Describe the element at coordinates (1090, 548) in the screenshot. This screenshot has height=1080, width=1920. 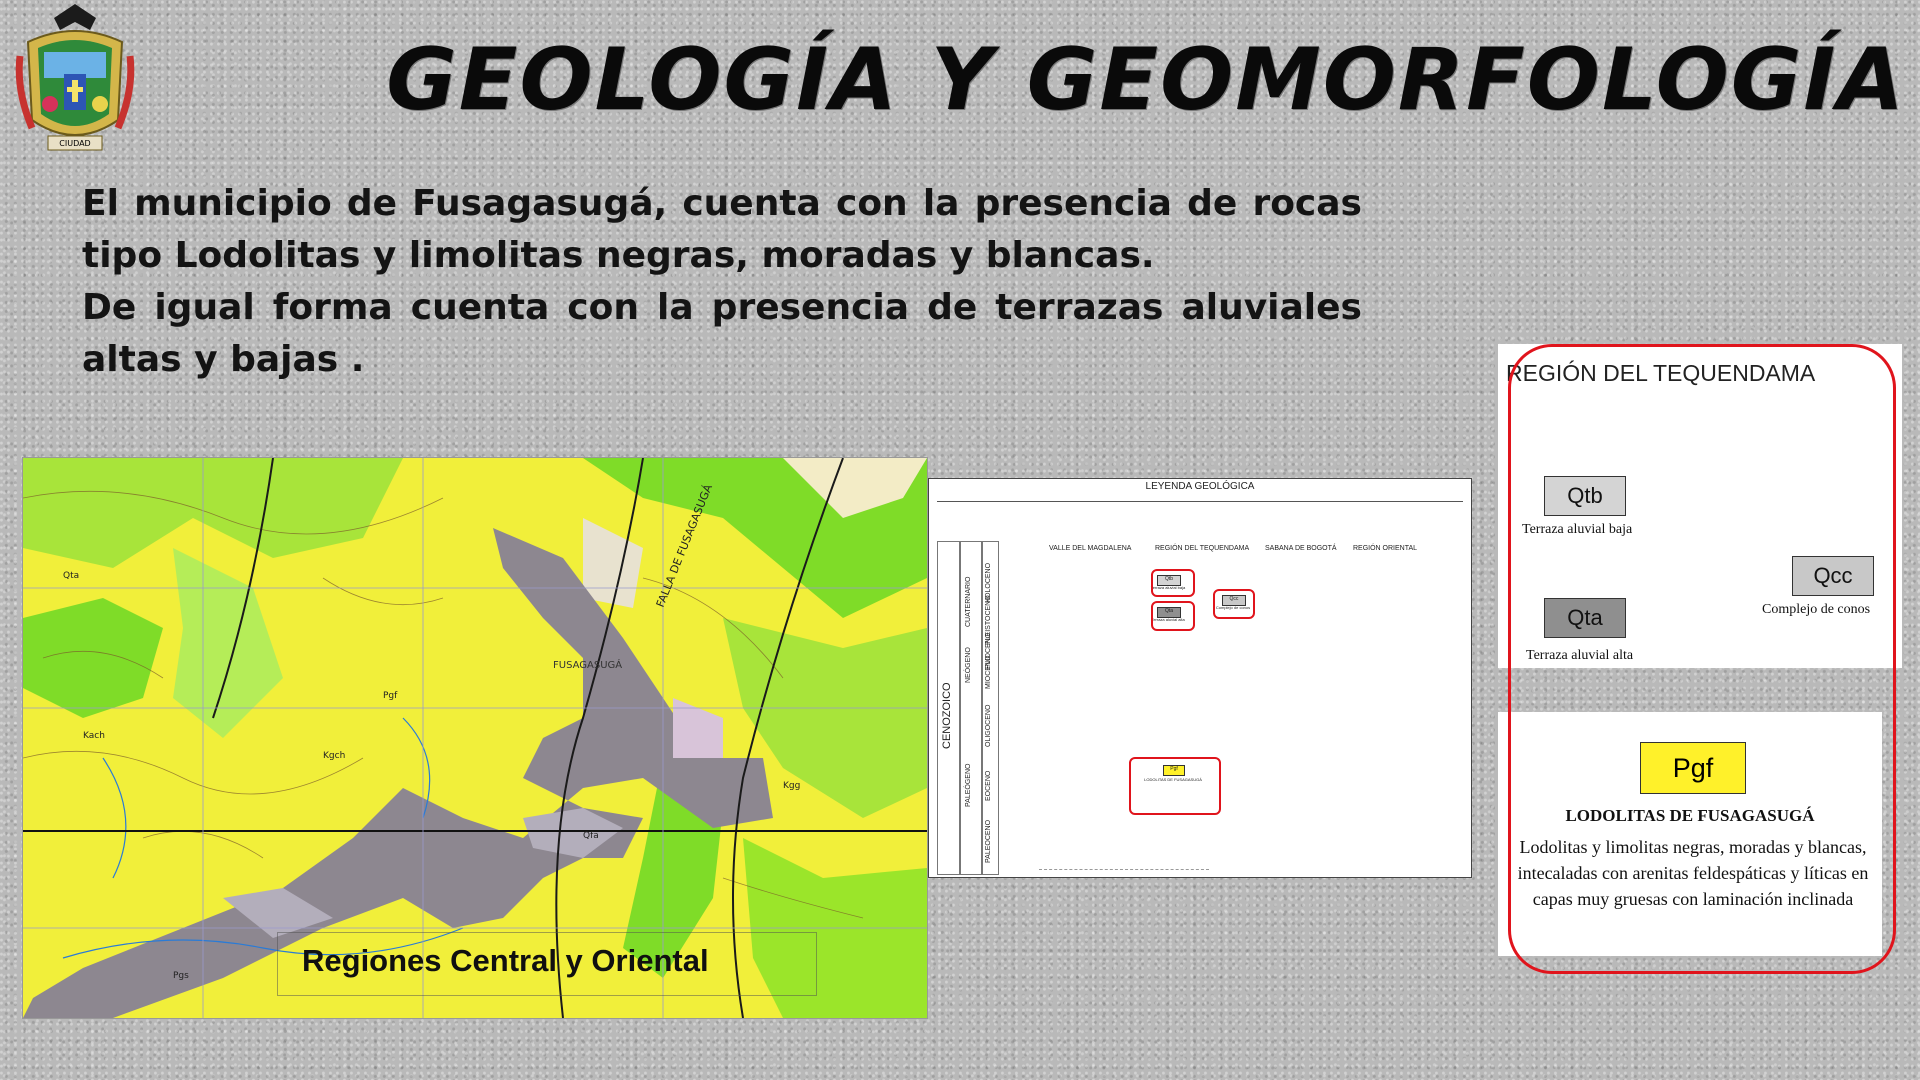
I see `legend-col-valle: VALLE DEL MAGDALENA` at that location.